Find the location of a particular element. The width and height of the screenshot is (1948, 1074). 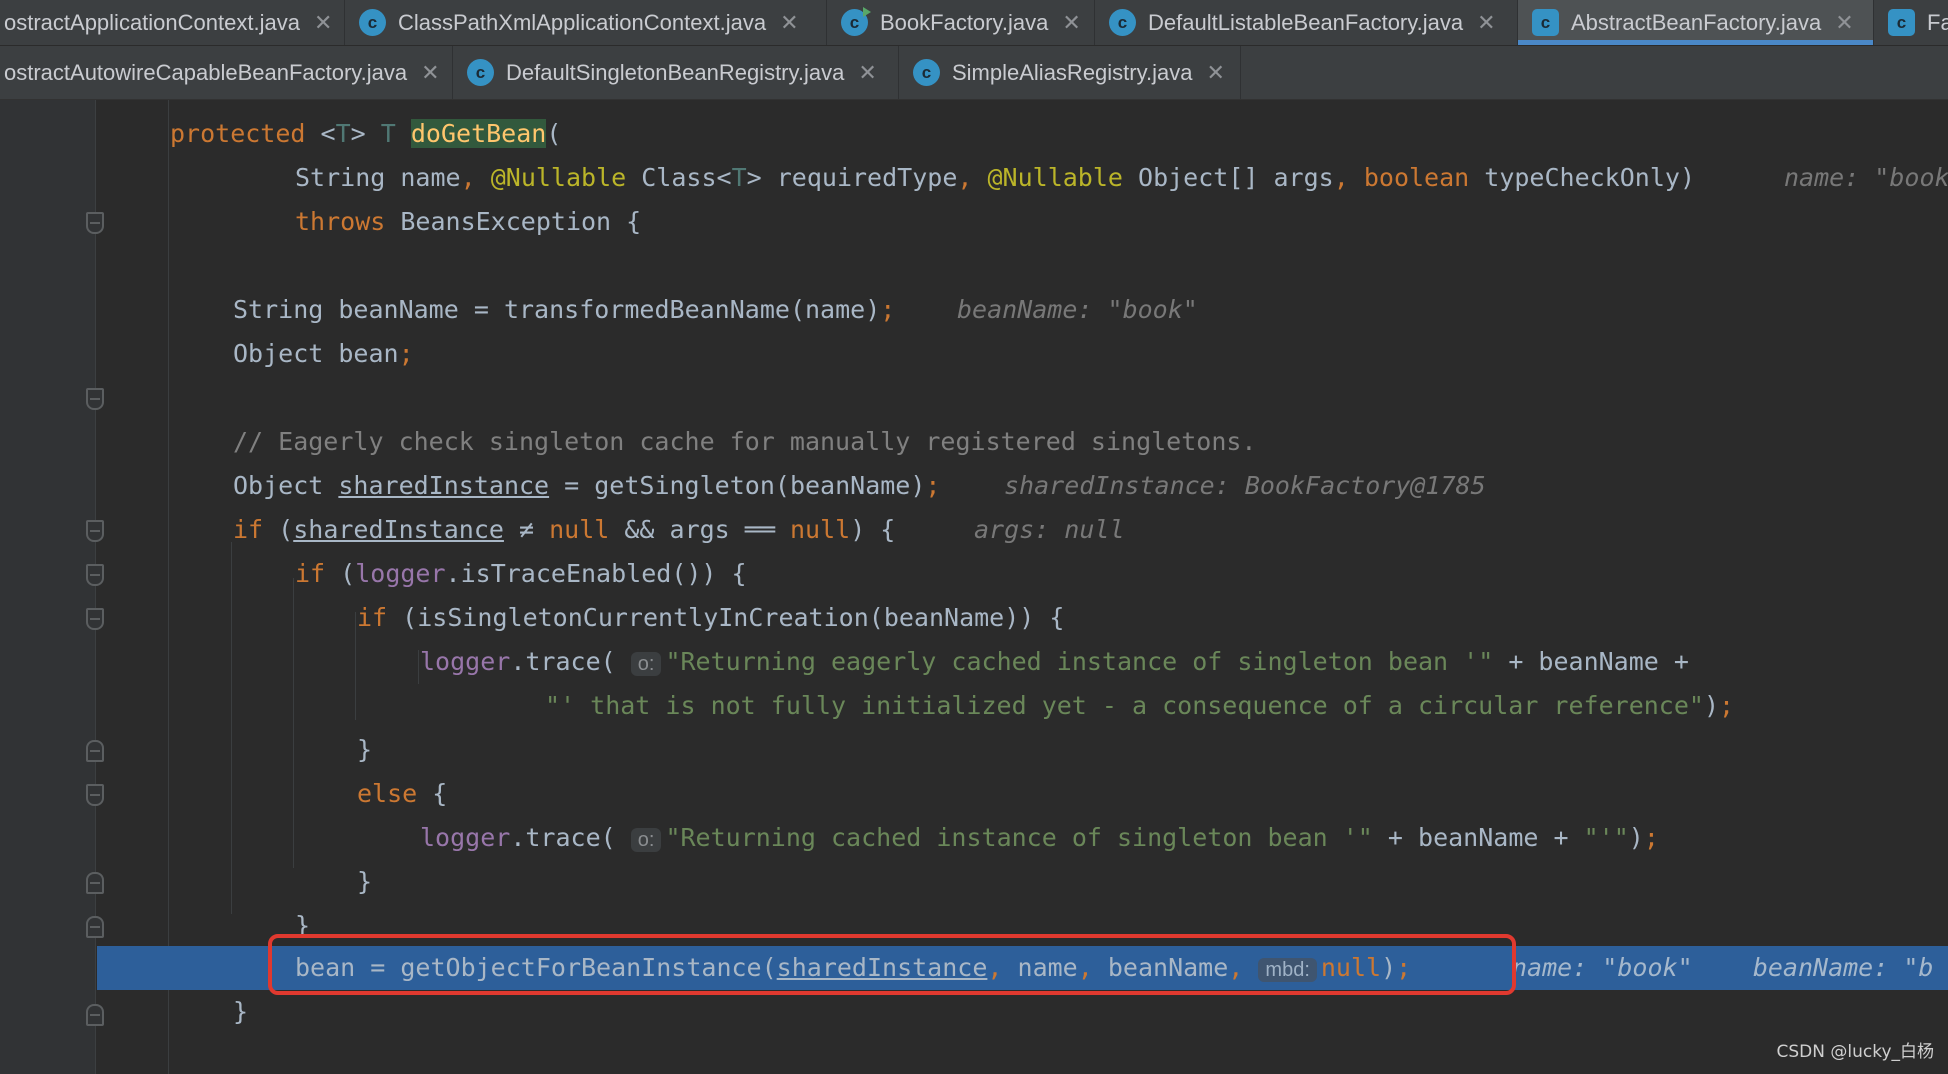

tab-book-factory: c BookFactory.java ✕ is located at coordinates (961, 22).